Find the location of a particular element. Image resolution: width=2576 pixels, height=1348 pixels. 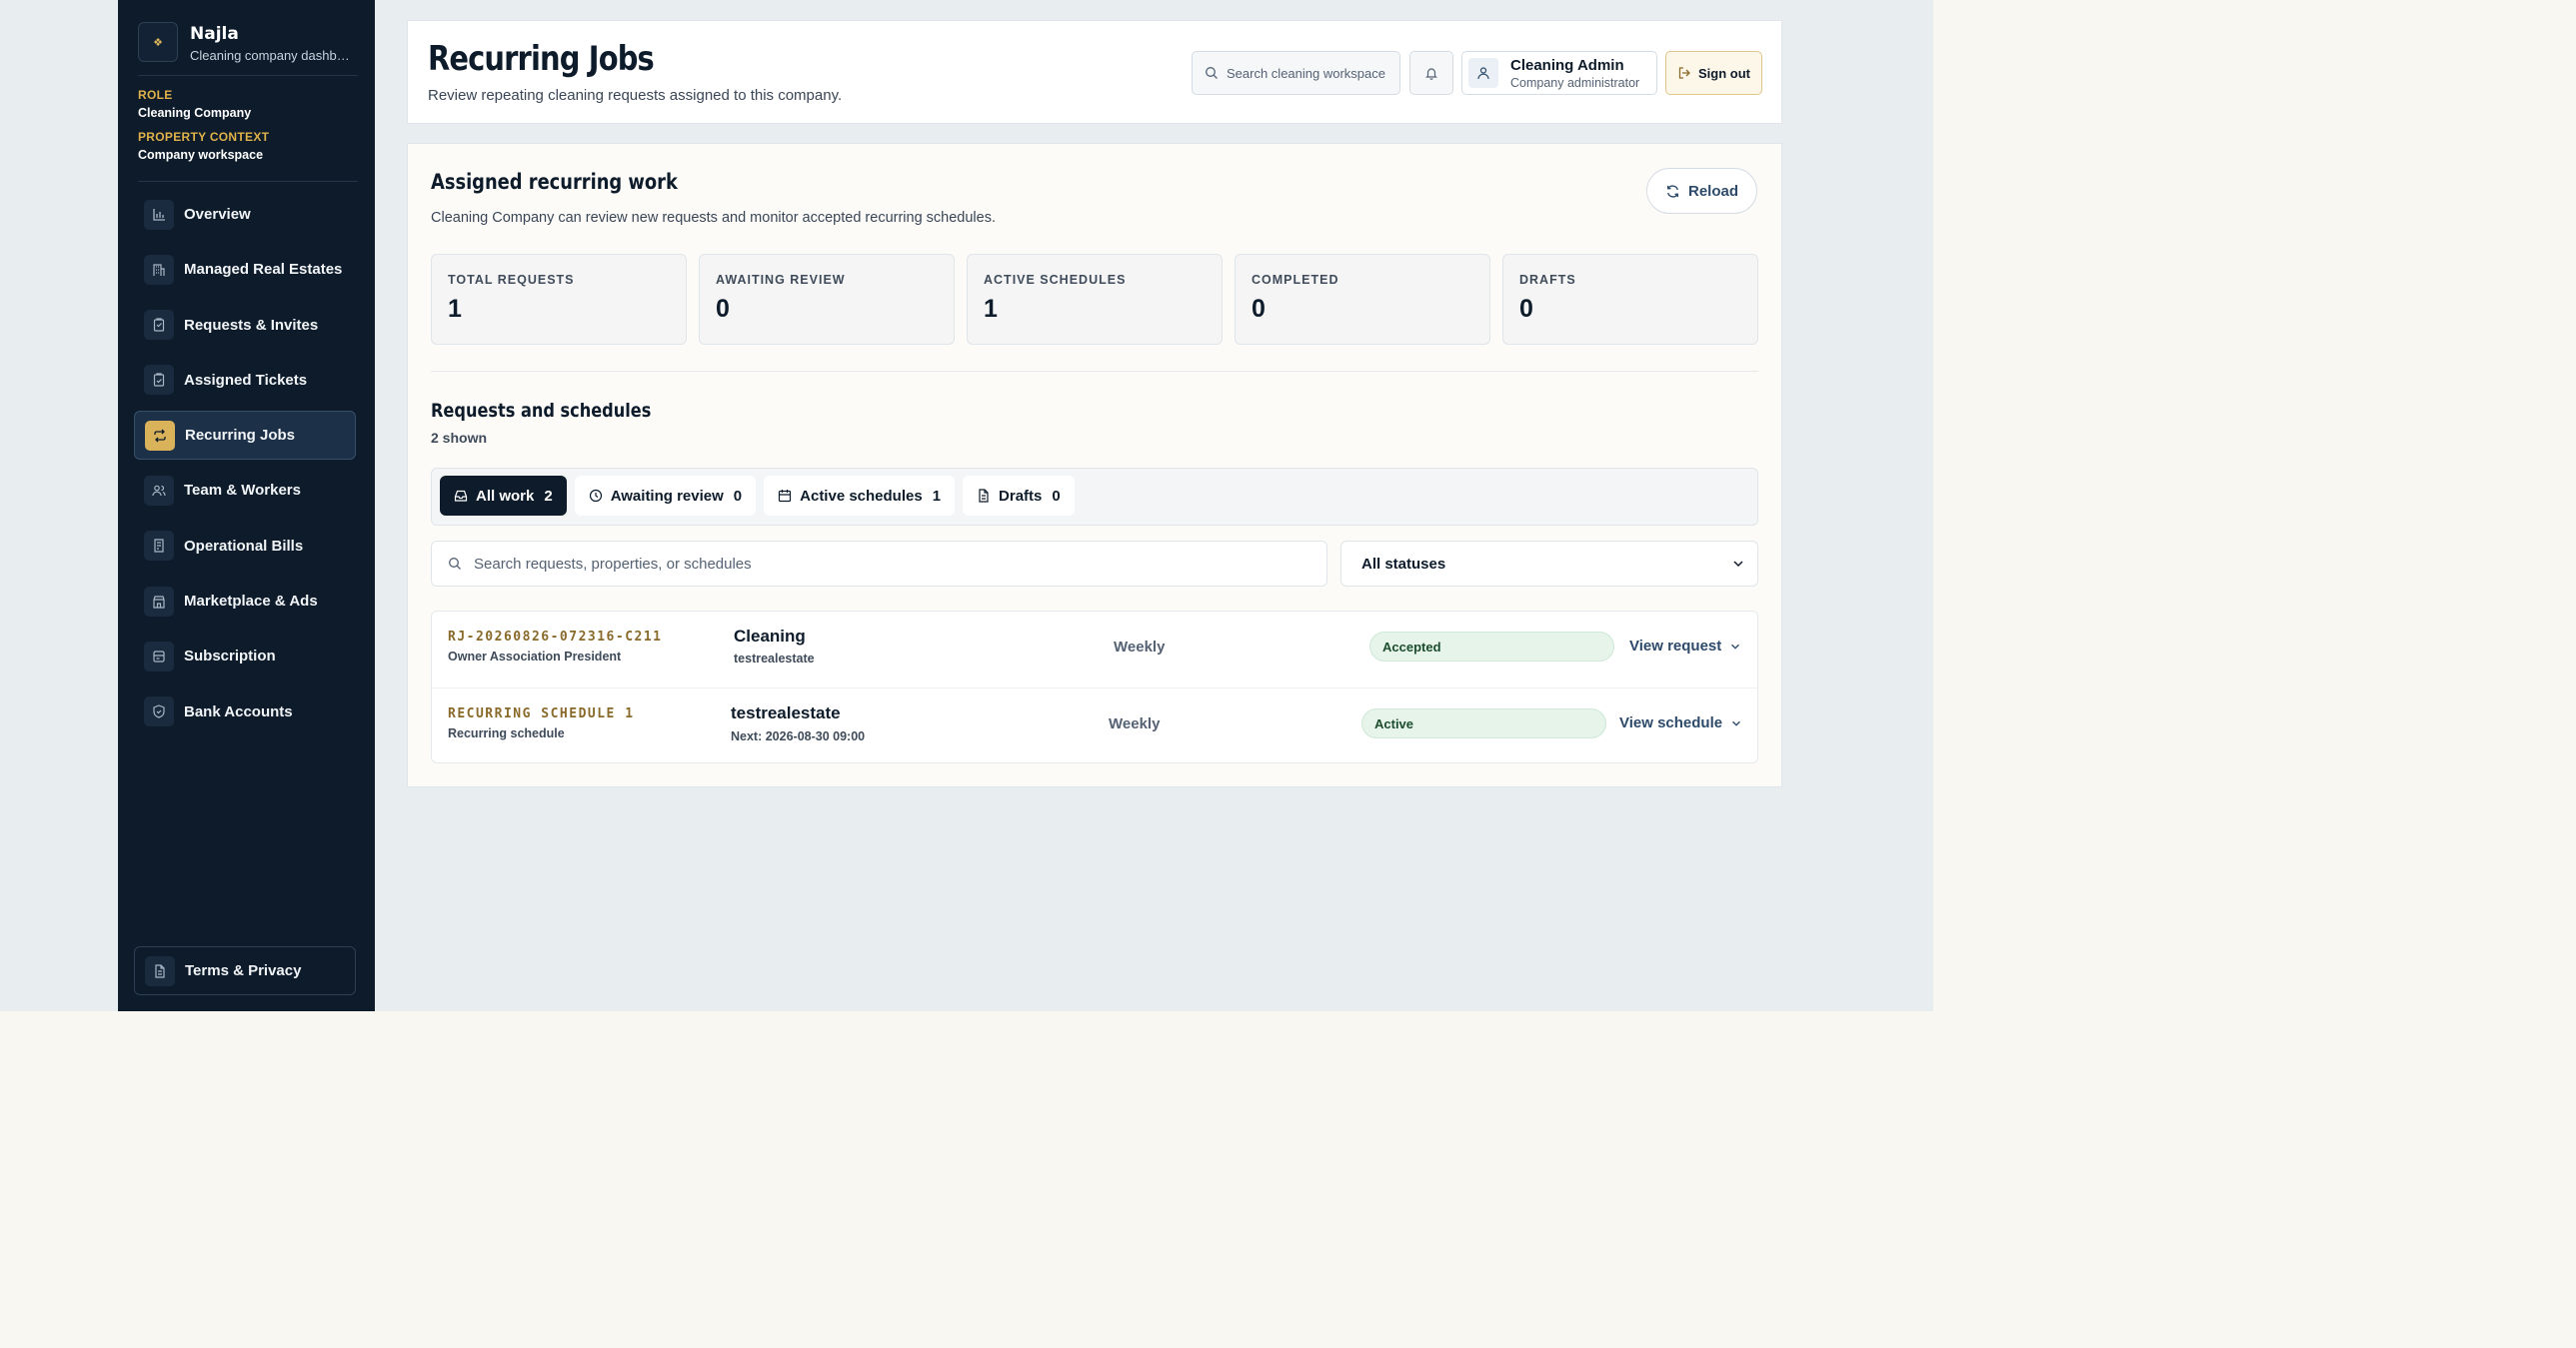

sidebar-item-team-workers: Team & Workers is located at coordinates (245, 490).